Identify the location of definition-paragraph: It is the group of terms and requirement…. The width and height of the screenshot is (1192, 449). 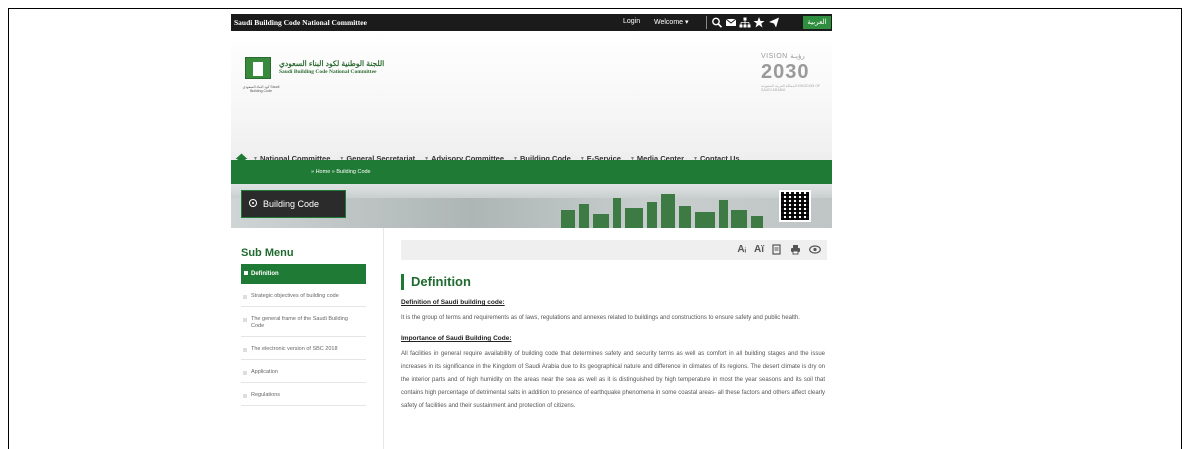
(600, 318).